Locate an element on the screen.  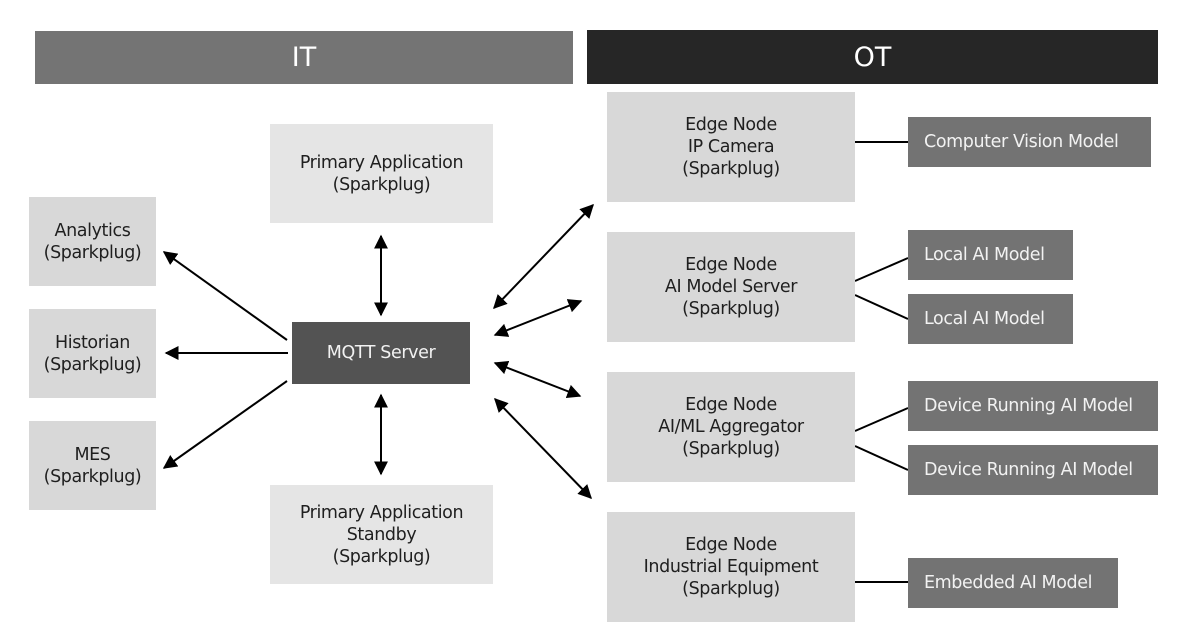
edge-node-ip-camera: Edge Node IP Camera (Sparkplug) is located at coordinates (731, 147).